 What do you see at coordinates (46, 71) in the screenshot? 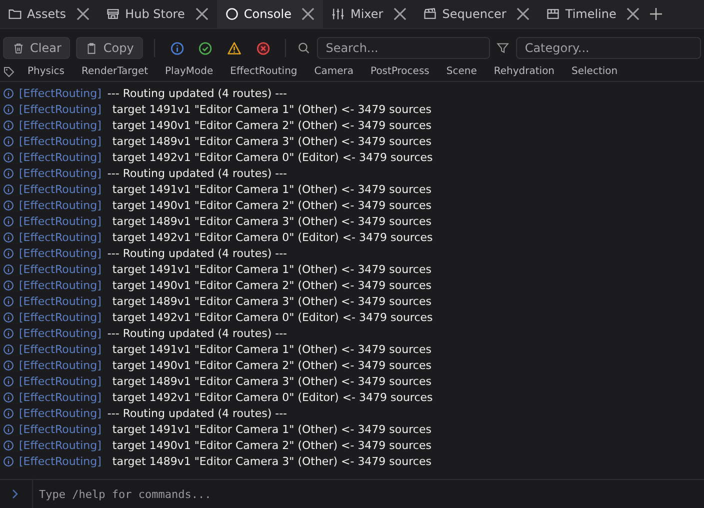
I see `category-tag: Physics` at bounding box center [46, 71].